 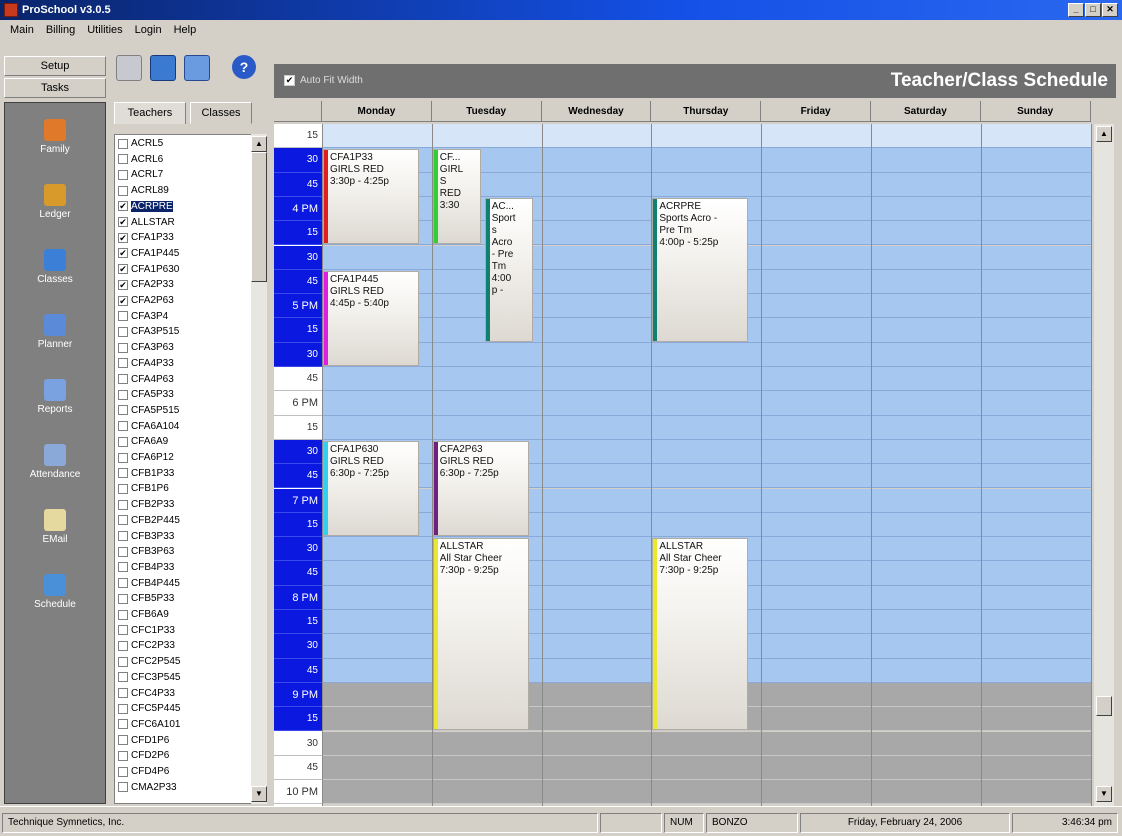 What do you see at coordinates (55, 594) in the screenshot?
I see `nav-item-schedule: Schedule` at bounding box center [55, 594].